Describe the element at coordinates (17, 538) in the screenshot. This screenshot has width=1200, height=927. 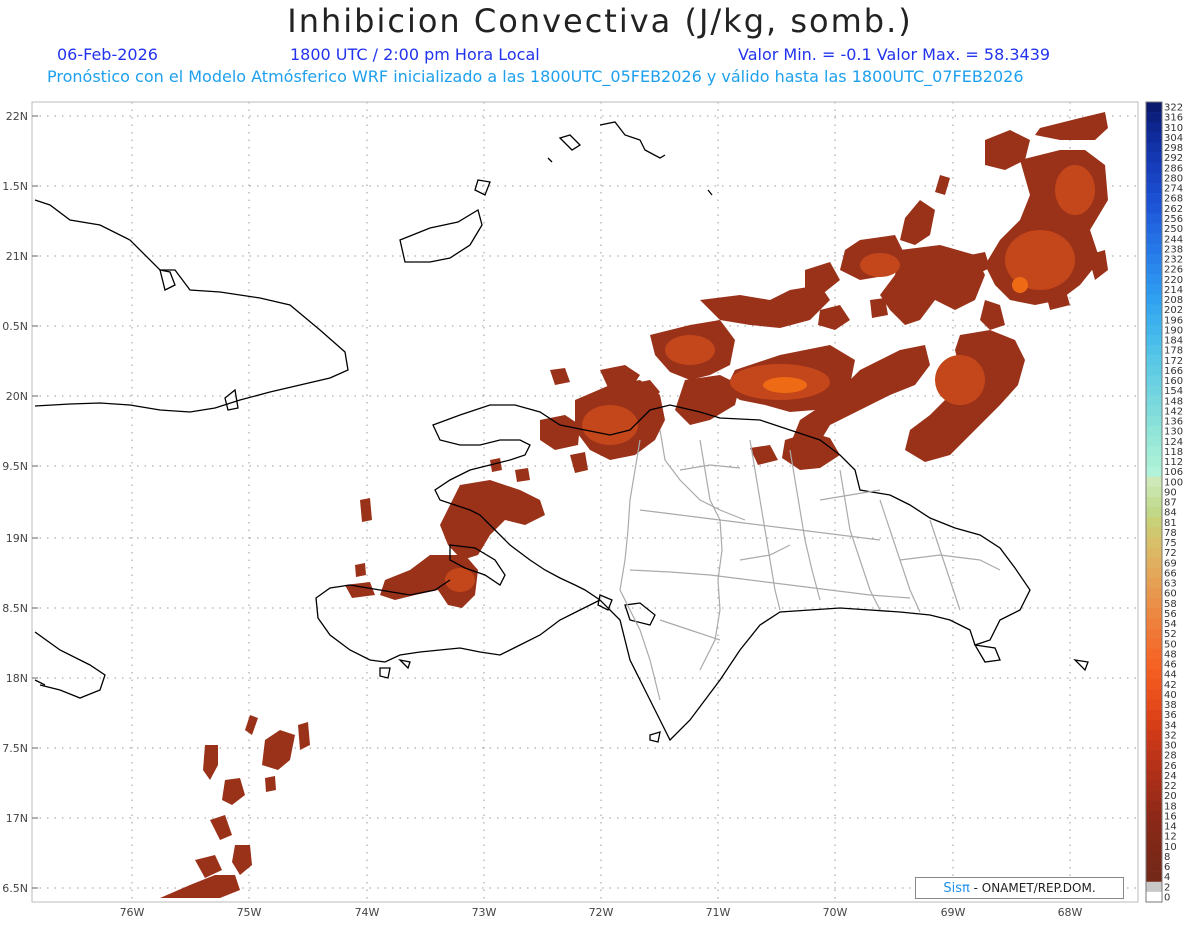
I see `lat-label-6: 19N` at that location.